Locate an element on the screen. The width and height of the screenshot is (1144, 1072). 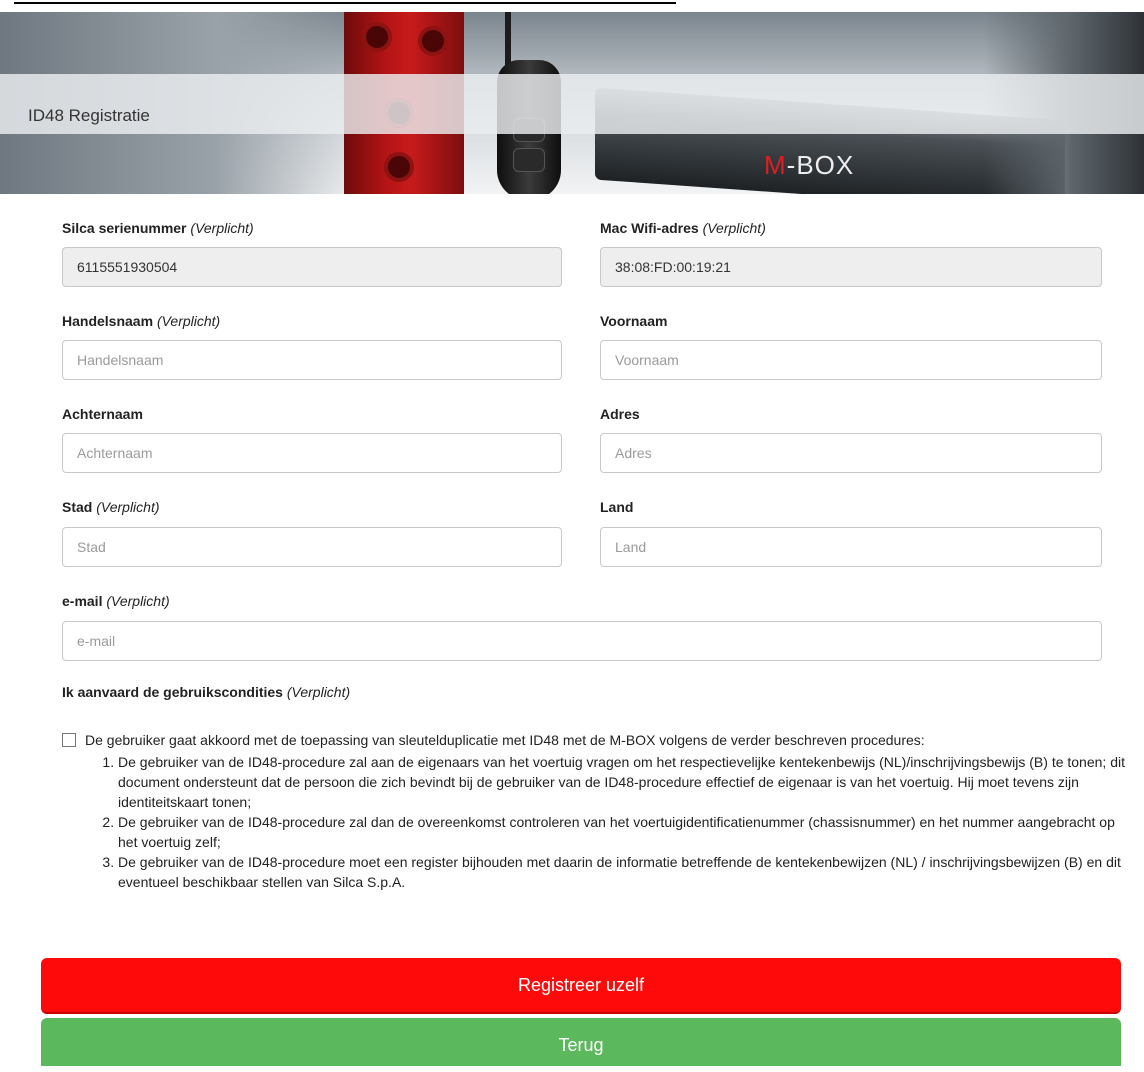
last-name-label: Achternaam is located at coordinates (102, 414).